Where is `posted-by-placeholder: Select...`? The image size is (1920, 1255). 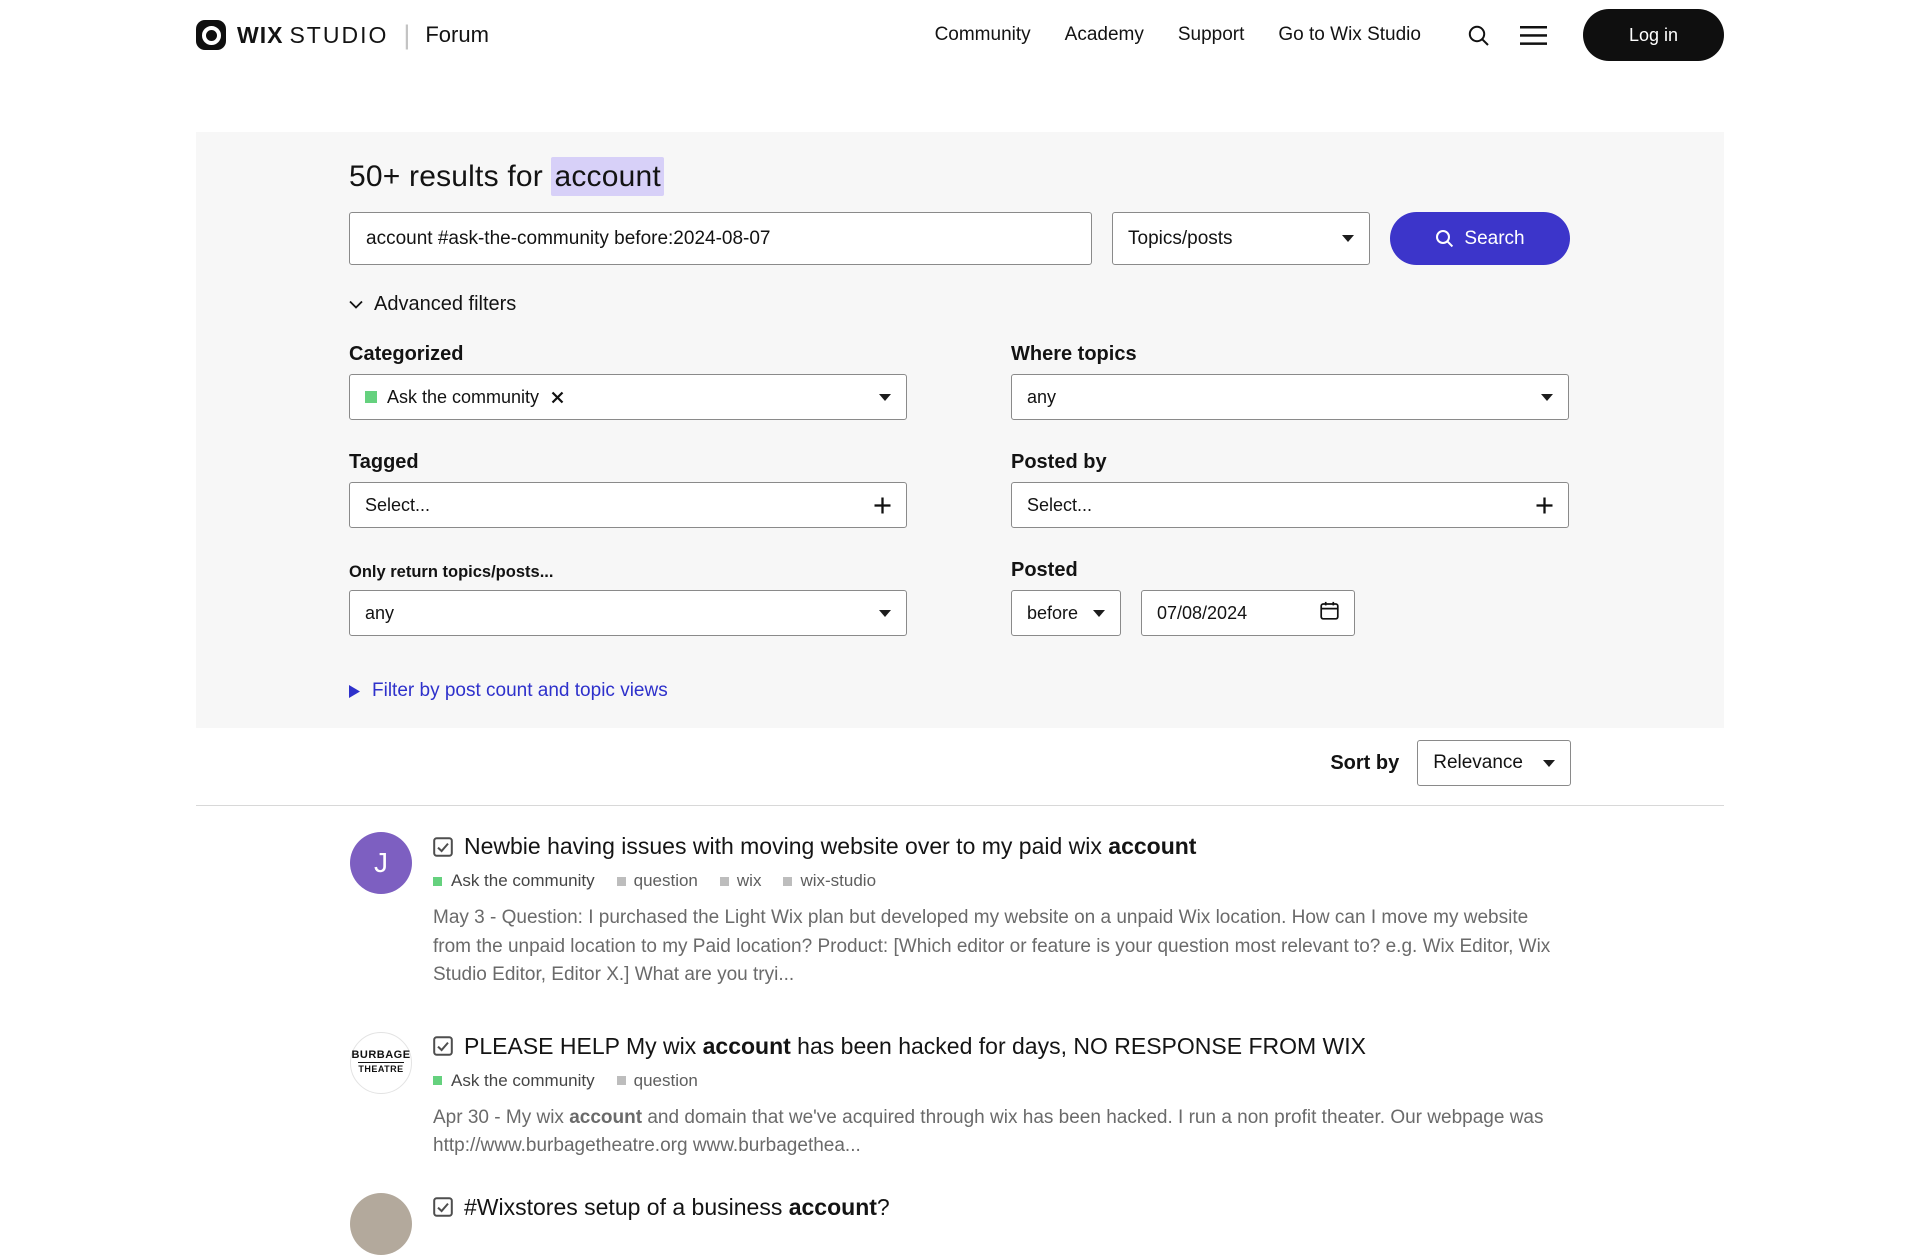
posted-by-placeholder: Select... is located at coordinates (1060, 504).